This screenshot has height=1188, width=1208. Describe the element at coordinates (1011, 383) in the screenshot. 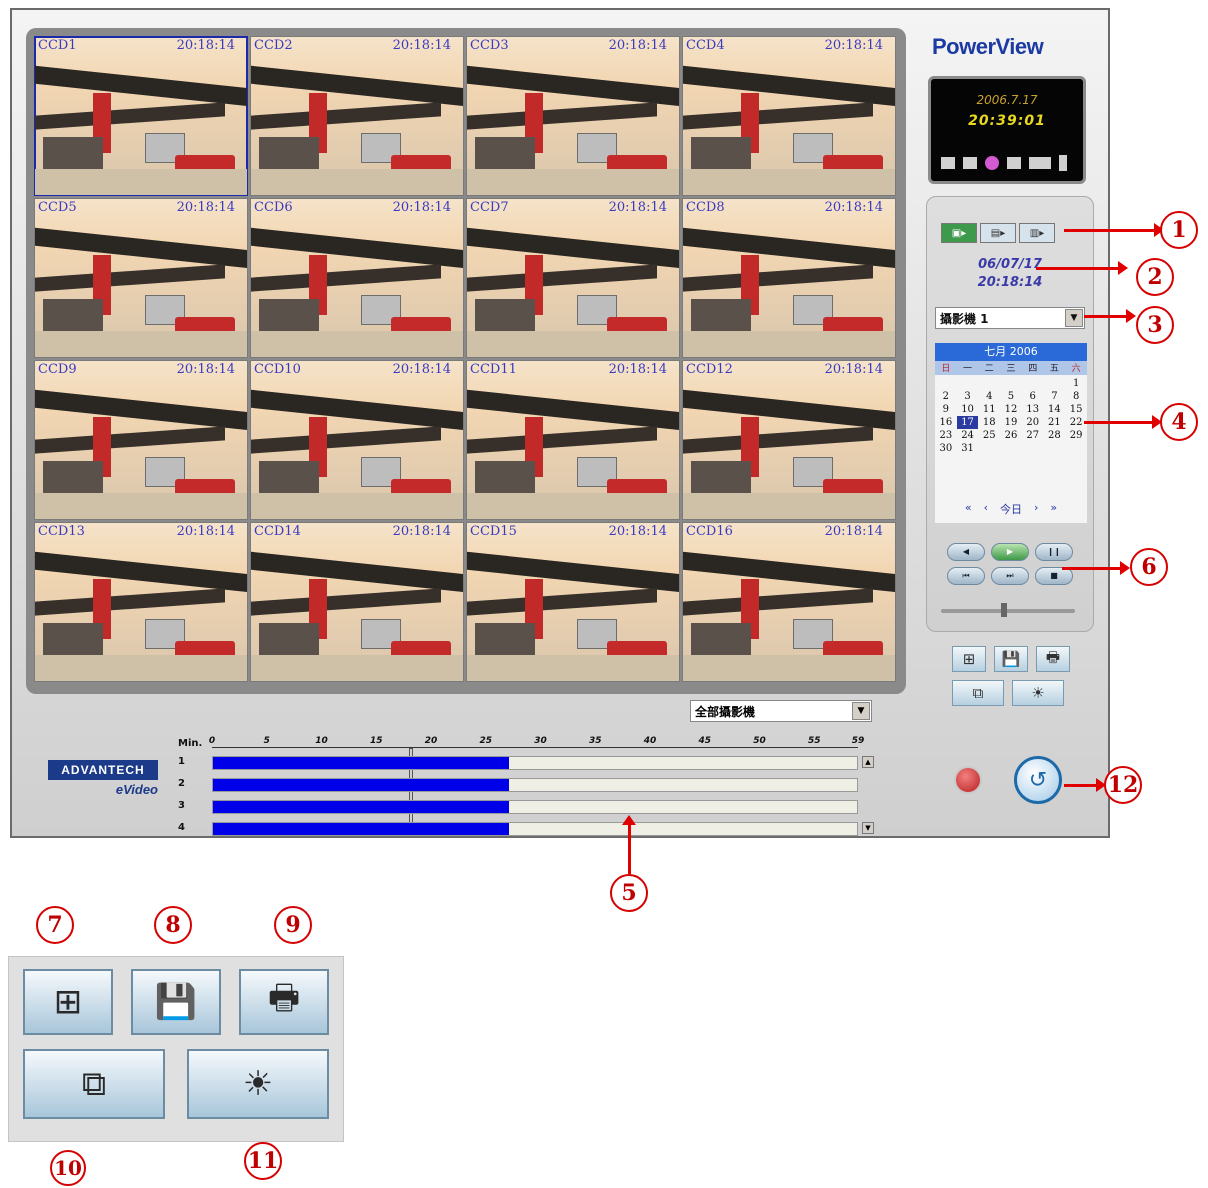

I see `calendar-day` at that location.